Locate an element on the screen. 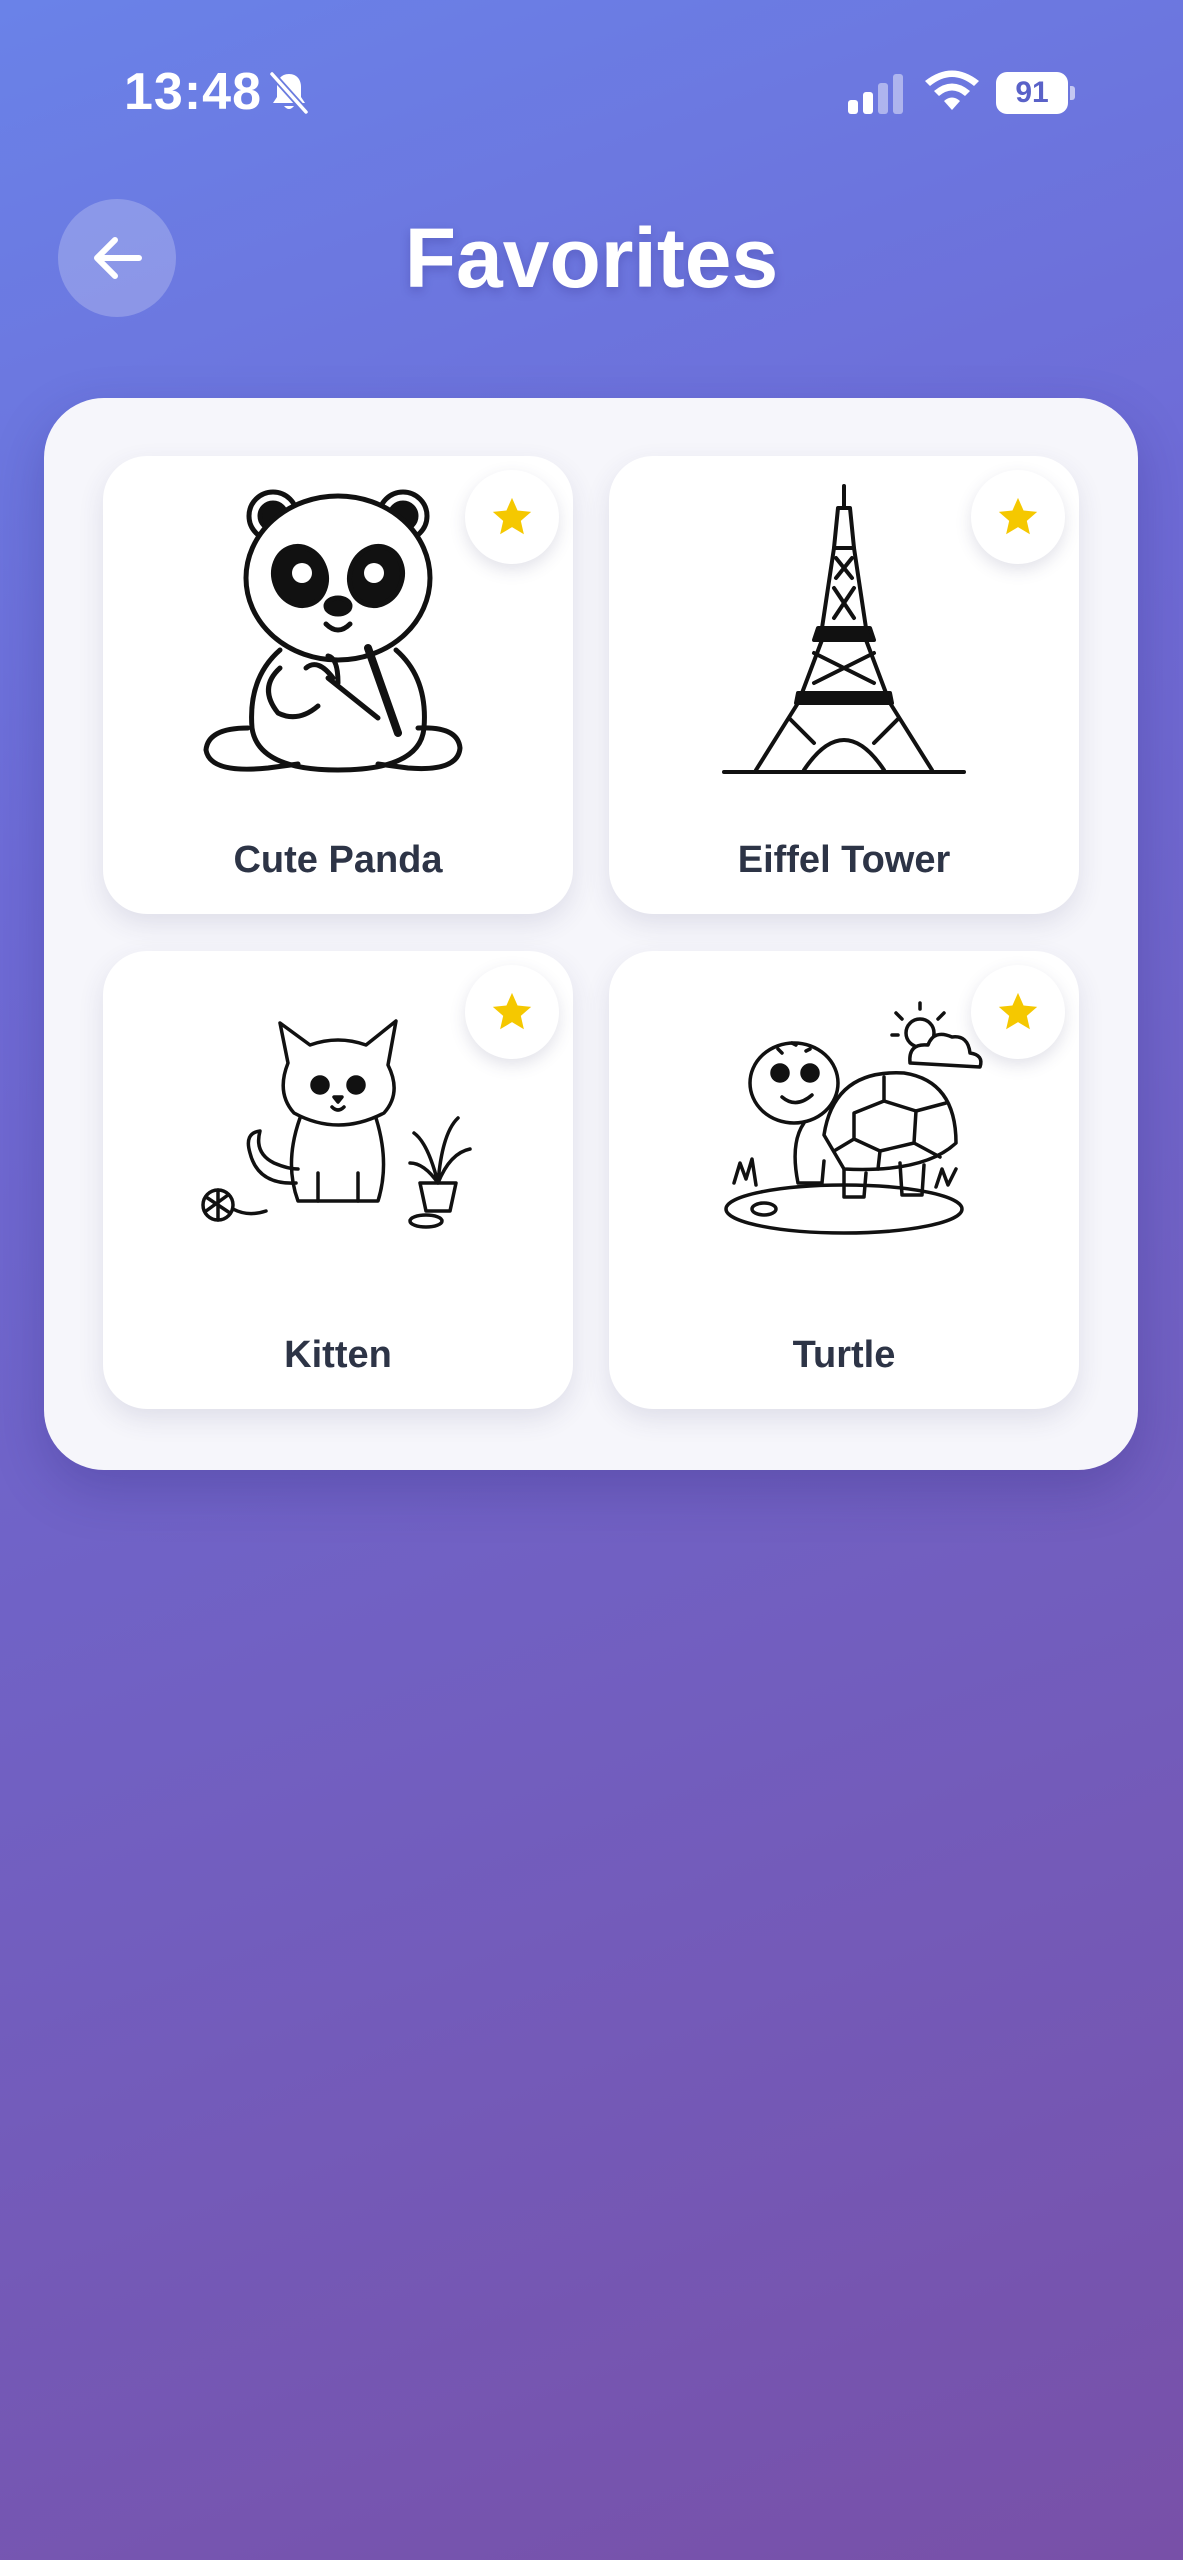  favorite-card-kitten: Kitten is located at coordinates (338, 1180).